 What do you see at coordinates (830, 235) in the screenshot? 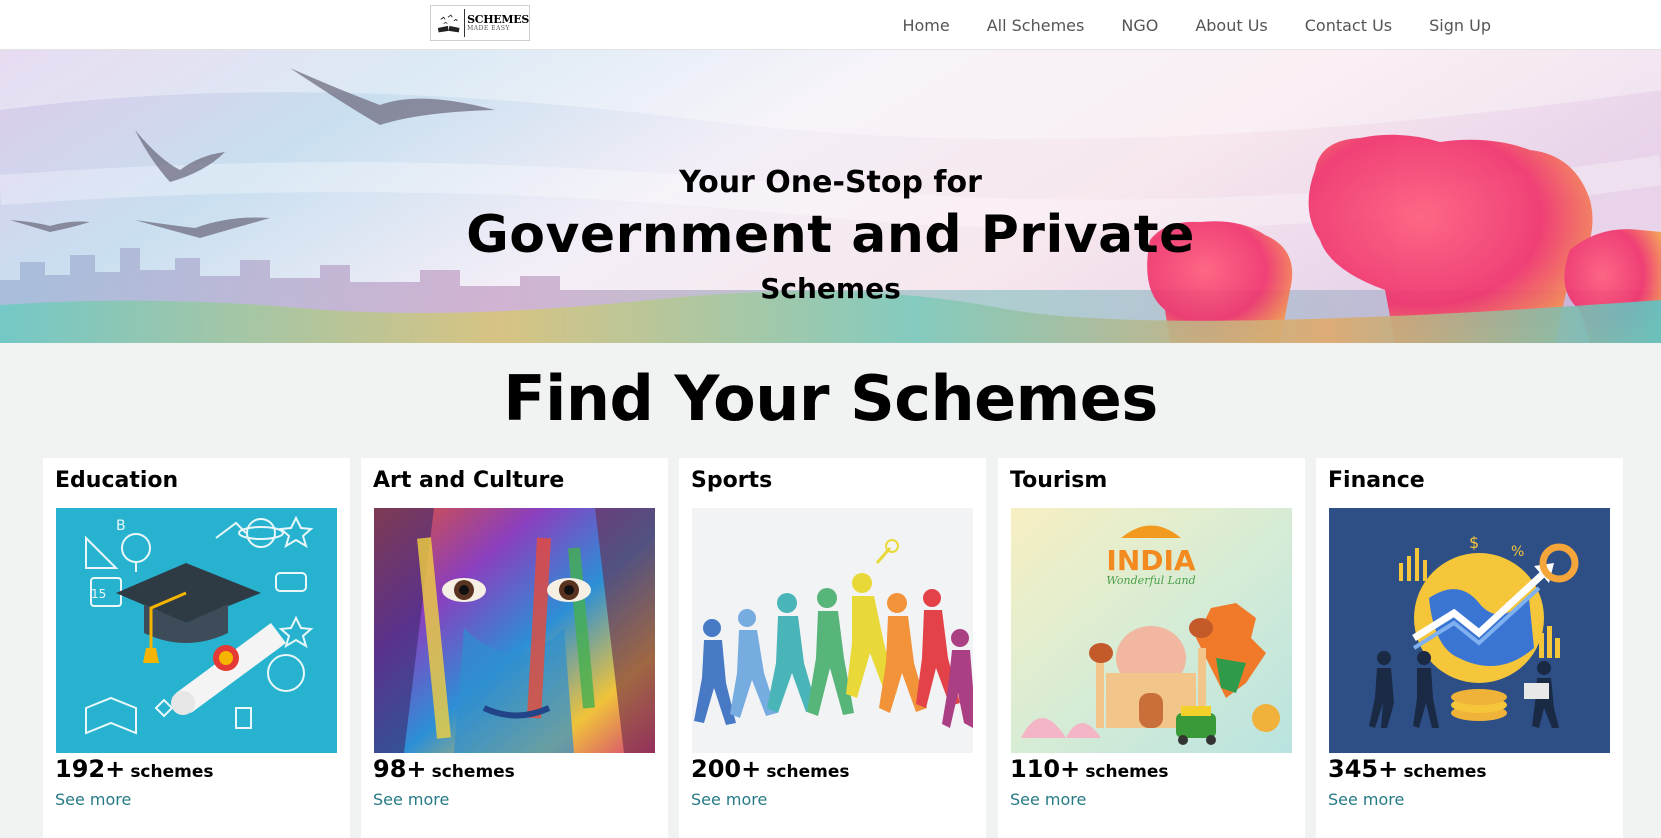
I see `hero-heading: Government and Private` at bounding box center [830, 235].